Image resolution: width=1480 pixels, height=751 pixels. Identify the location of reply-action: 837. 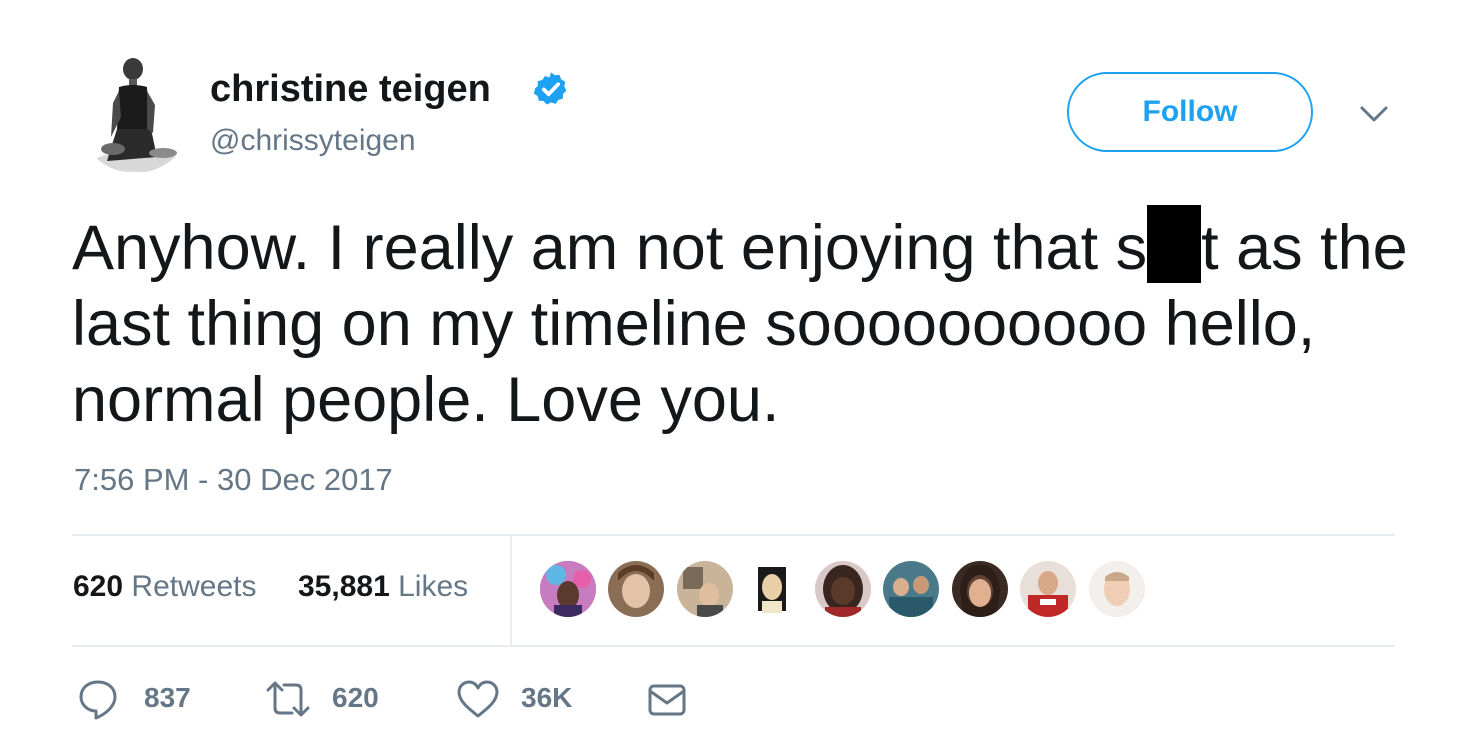
(138, 699).